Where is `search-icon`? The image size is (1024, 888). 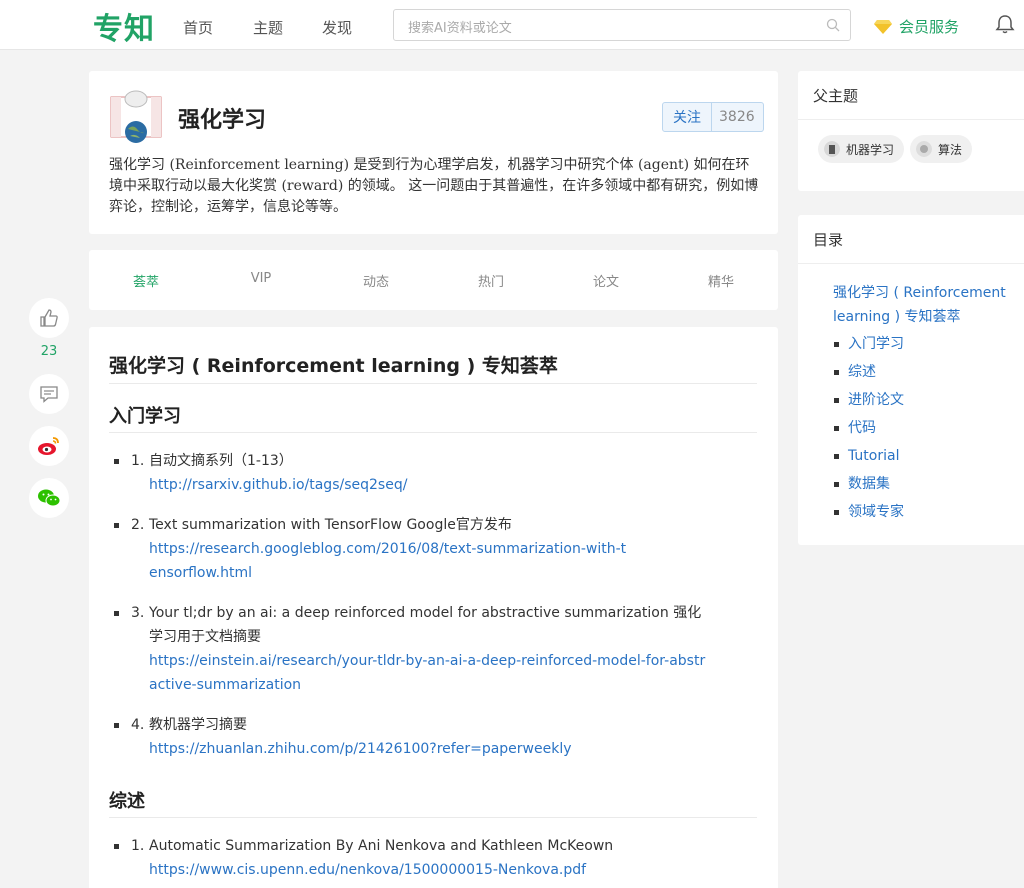 search-icon is located at coordinates (833, 25).